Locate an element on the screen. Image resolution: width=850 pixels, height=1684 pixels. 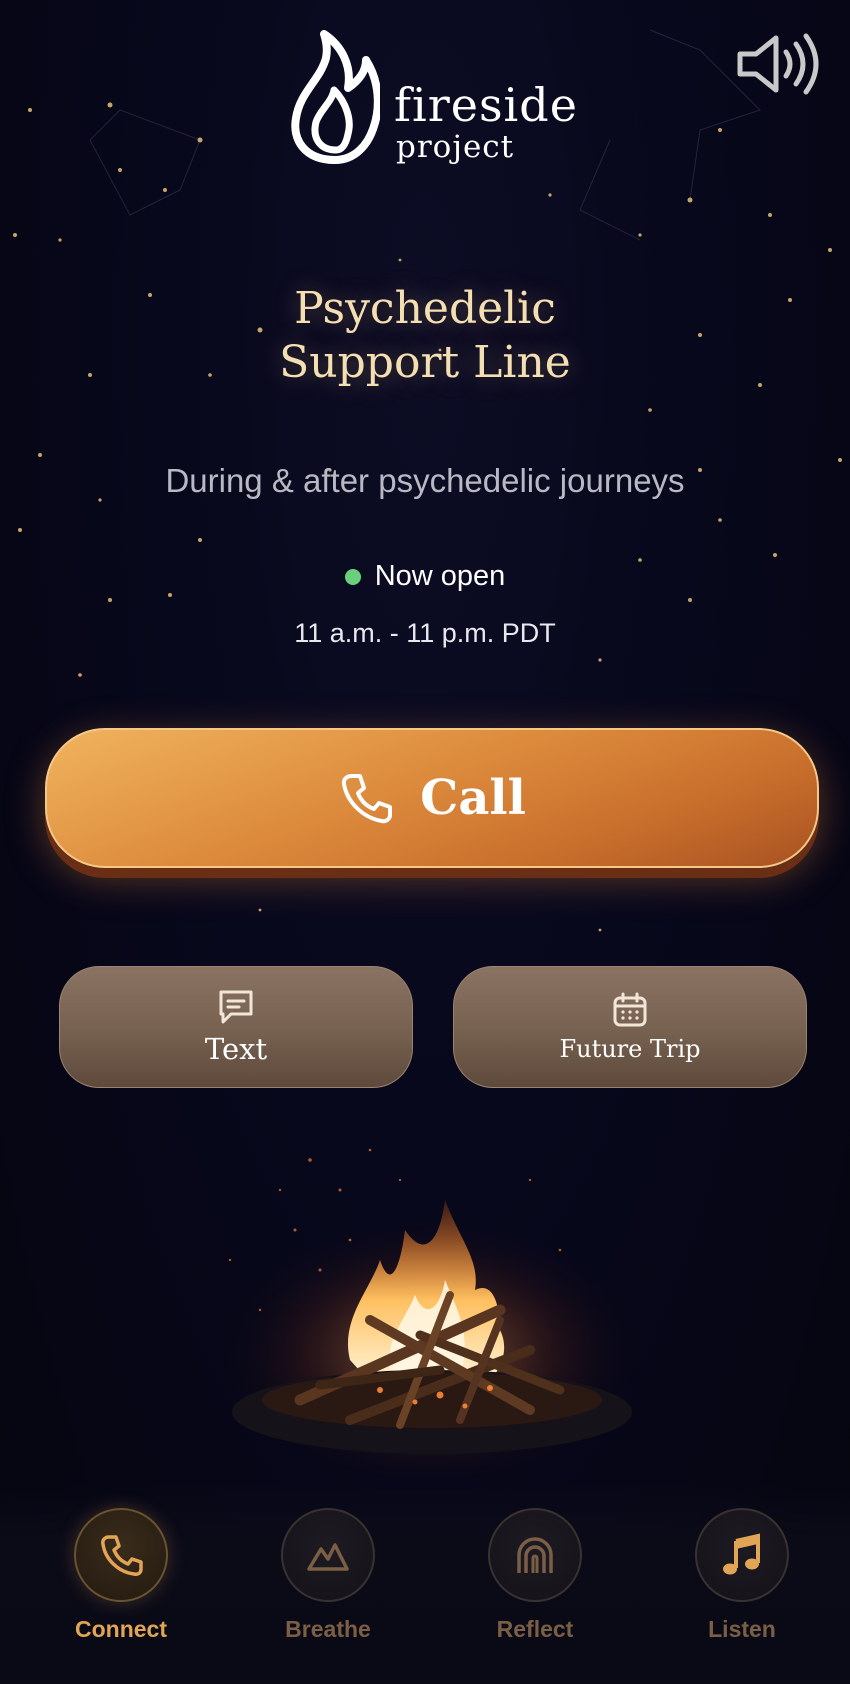
nav-item-listen: Listen is located at coordinates (742, 1575).